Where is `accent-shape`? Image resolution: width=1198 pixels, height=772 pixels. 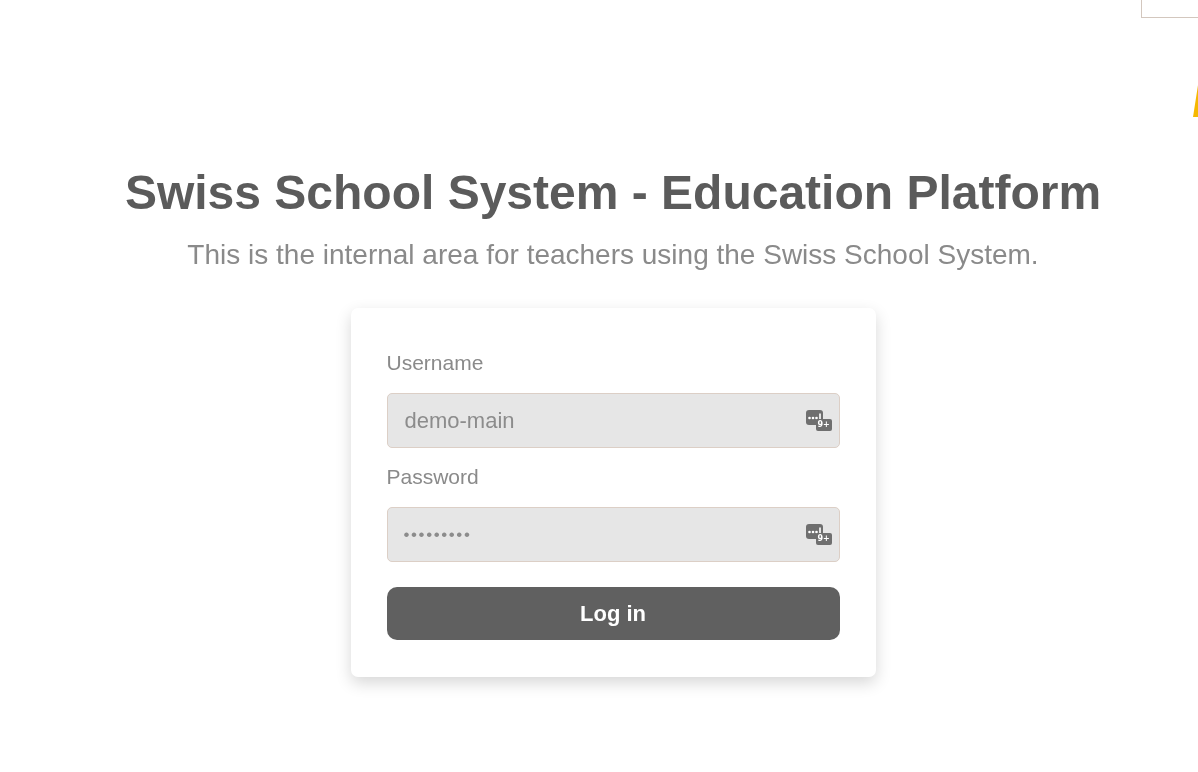
accent-shape is located at coordinates (1195, 101).